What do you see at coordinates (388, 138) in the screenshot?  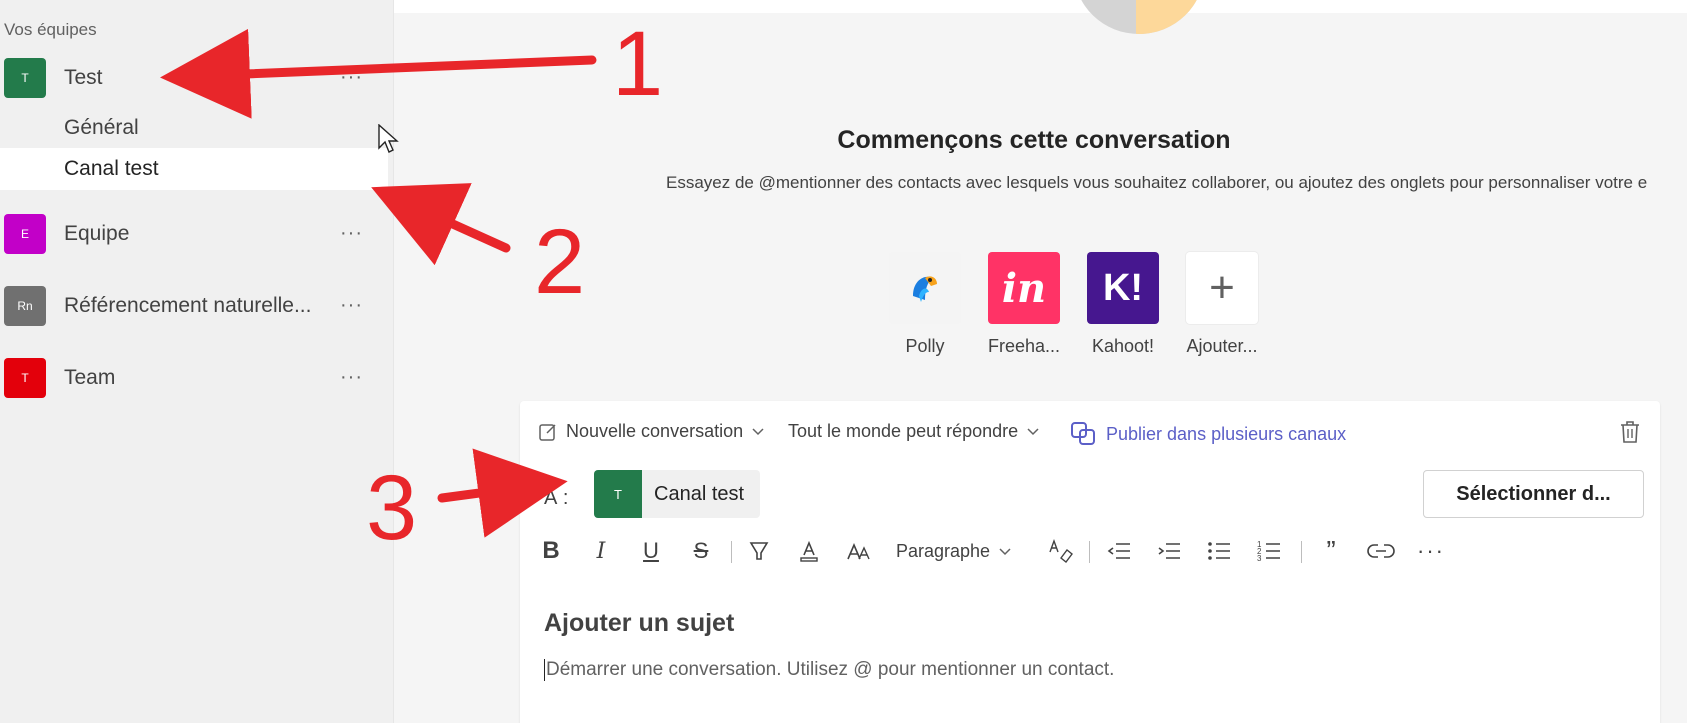 I see `mouse-cursor-icon` at bounding box center [388, 138].